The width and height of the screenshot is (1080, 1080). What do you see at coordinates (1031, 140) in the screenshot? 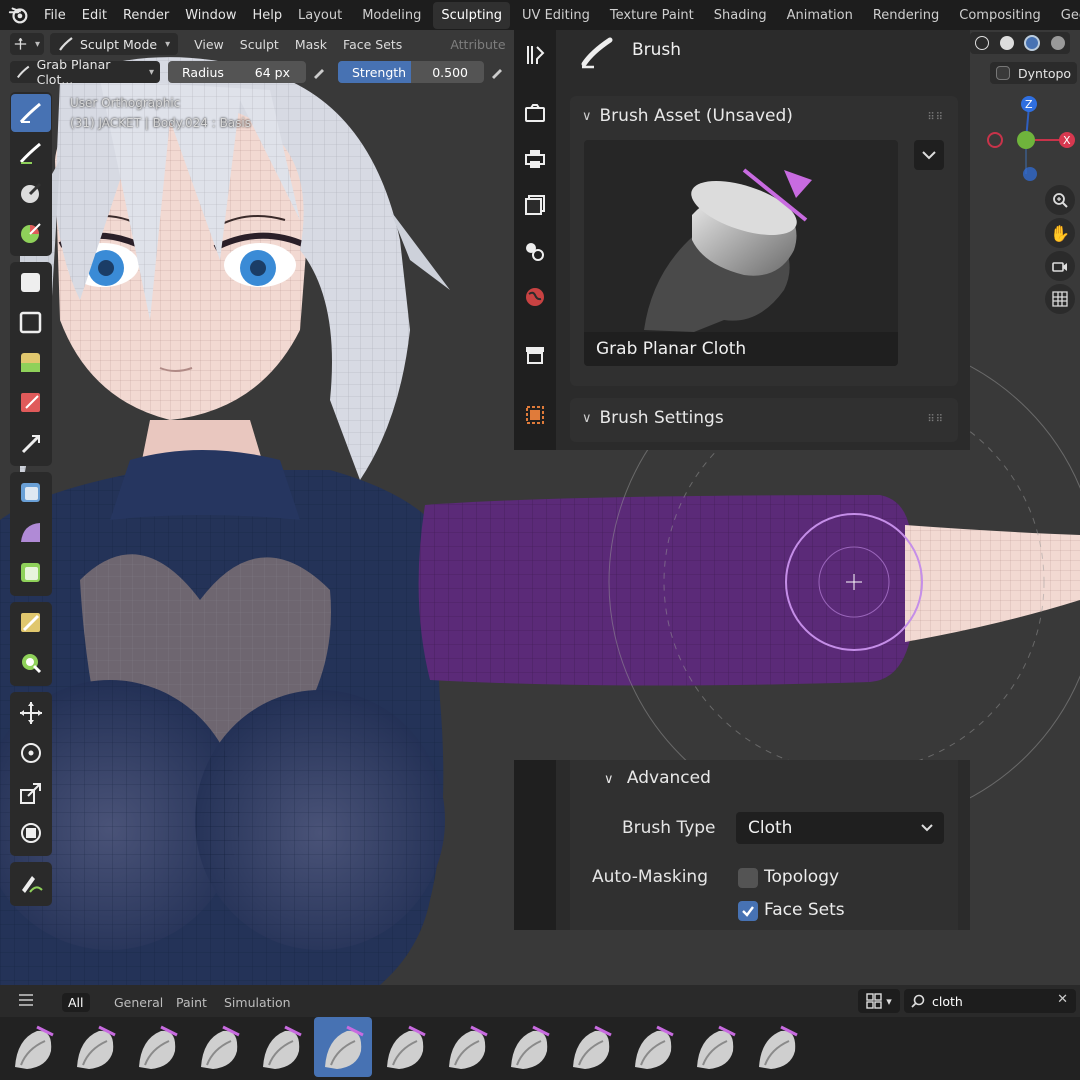
I see `navigation-gizmo: Z X` at bounding box center [1031, 140].